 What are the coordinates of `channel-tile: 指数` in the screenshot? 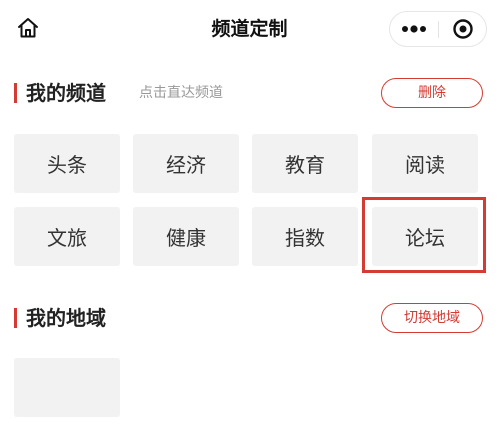 It's located at (305, 236).